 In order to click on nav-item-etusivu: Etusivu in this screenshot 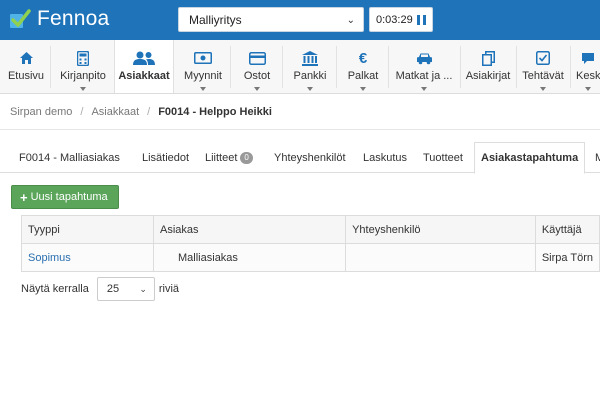, I will do `click(26, 66)`.